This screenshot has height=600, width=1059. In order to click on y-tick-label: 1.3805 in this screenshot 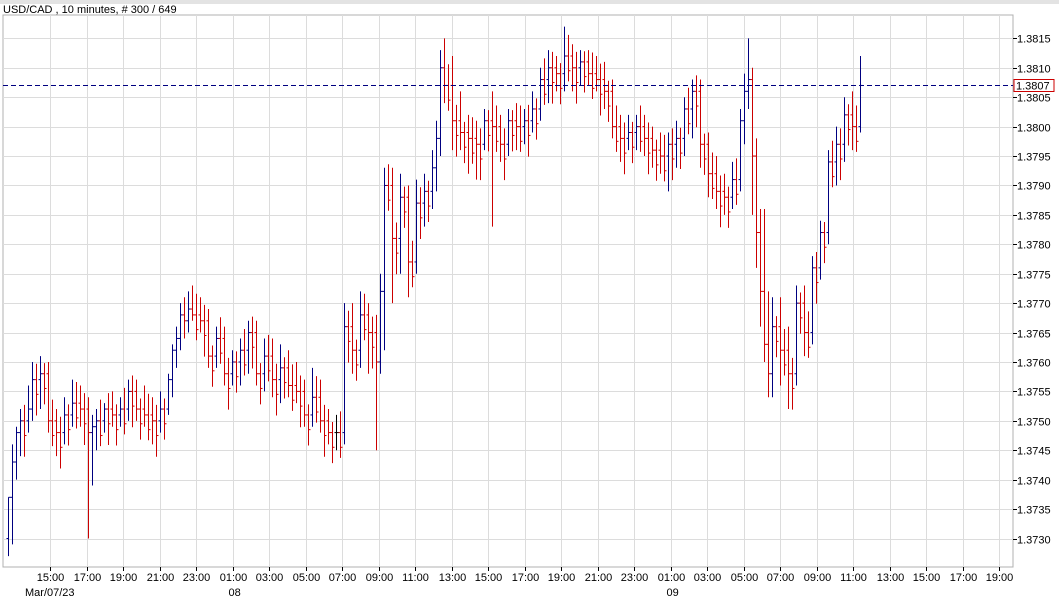, I will do `click(1034, 99)`.